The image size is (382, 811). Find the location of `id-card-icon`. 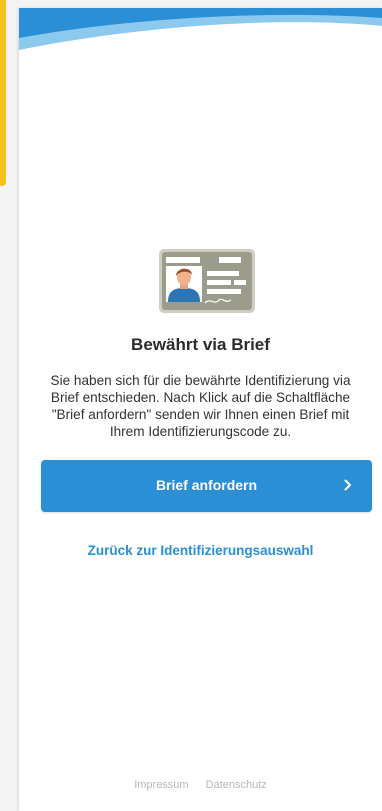

id-card-icon is located at coordinates (207, 281).